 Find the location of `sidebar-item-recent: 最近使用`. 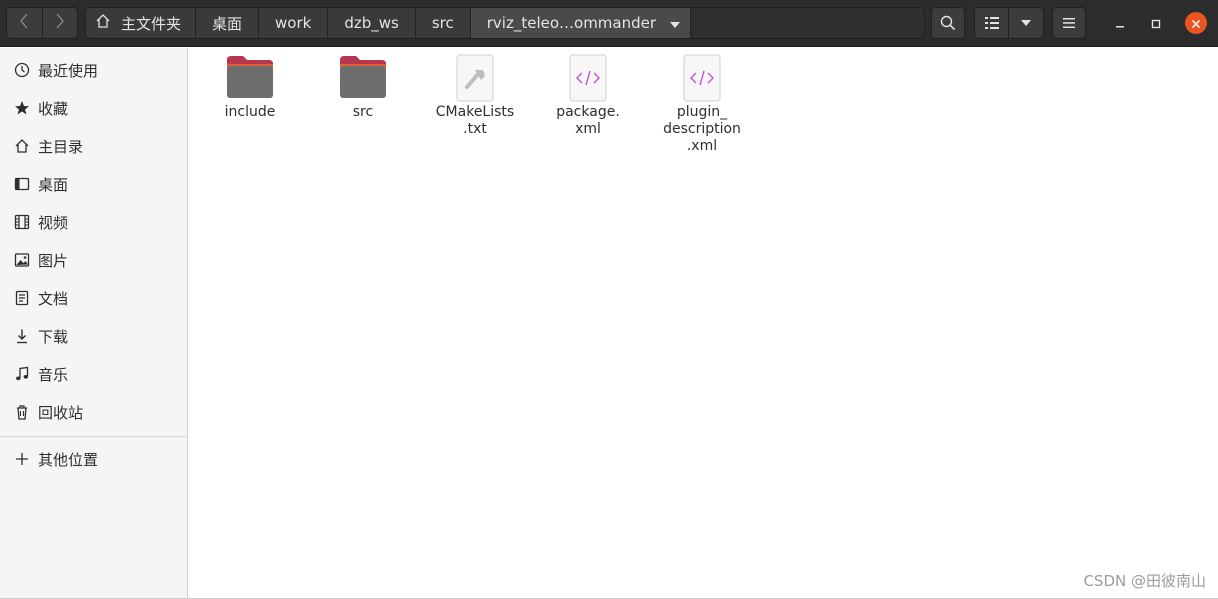

sidebar-item-recent: 最近使用 is located at coordinates (93, 70).